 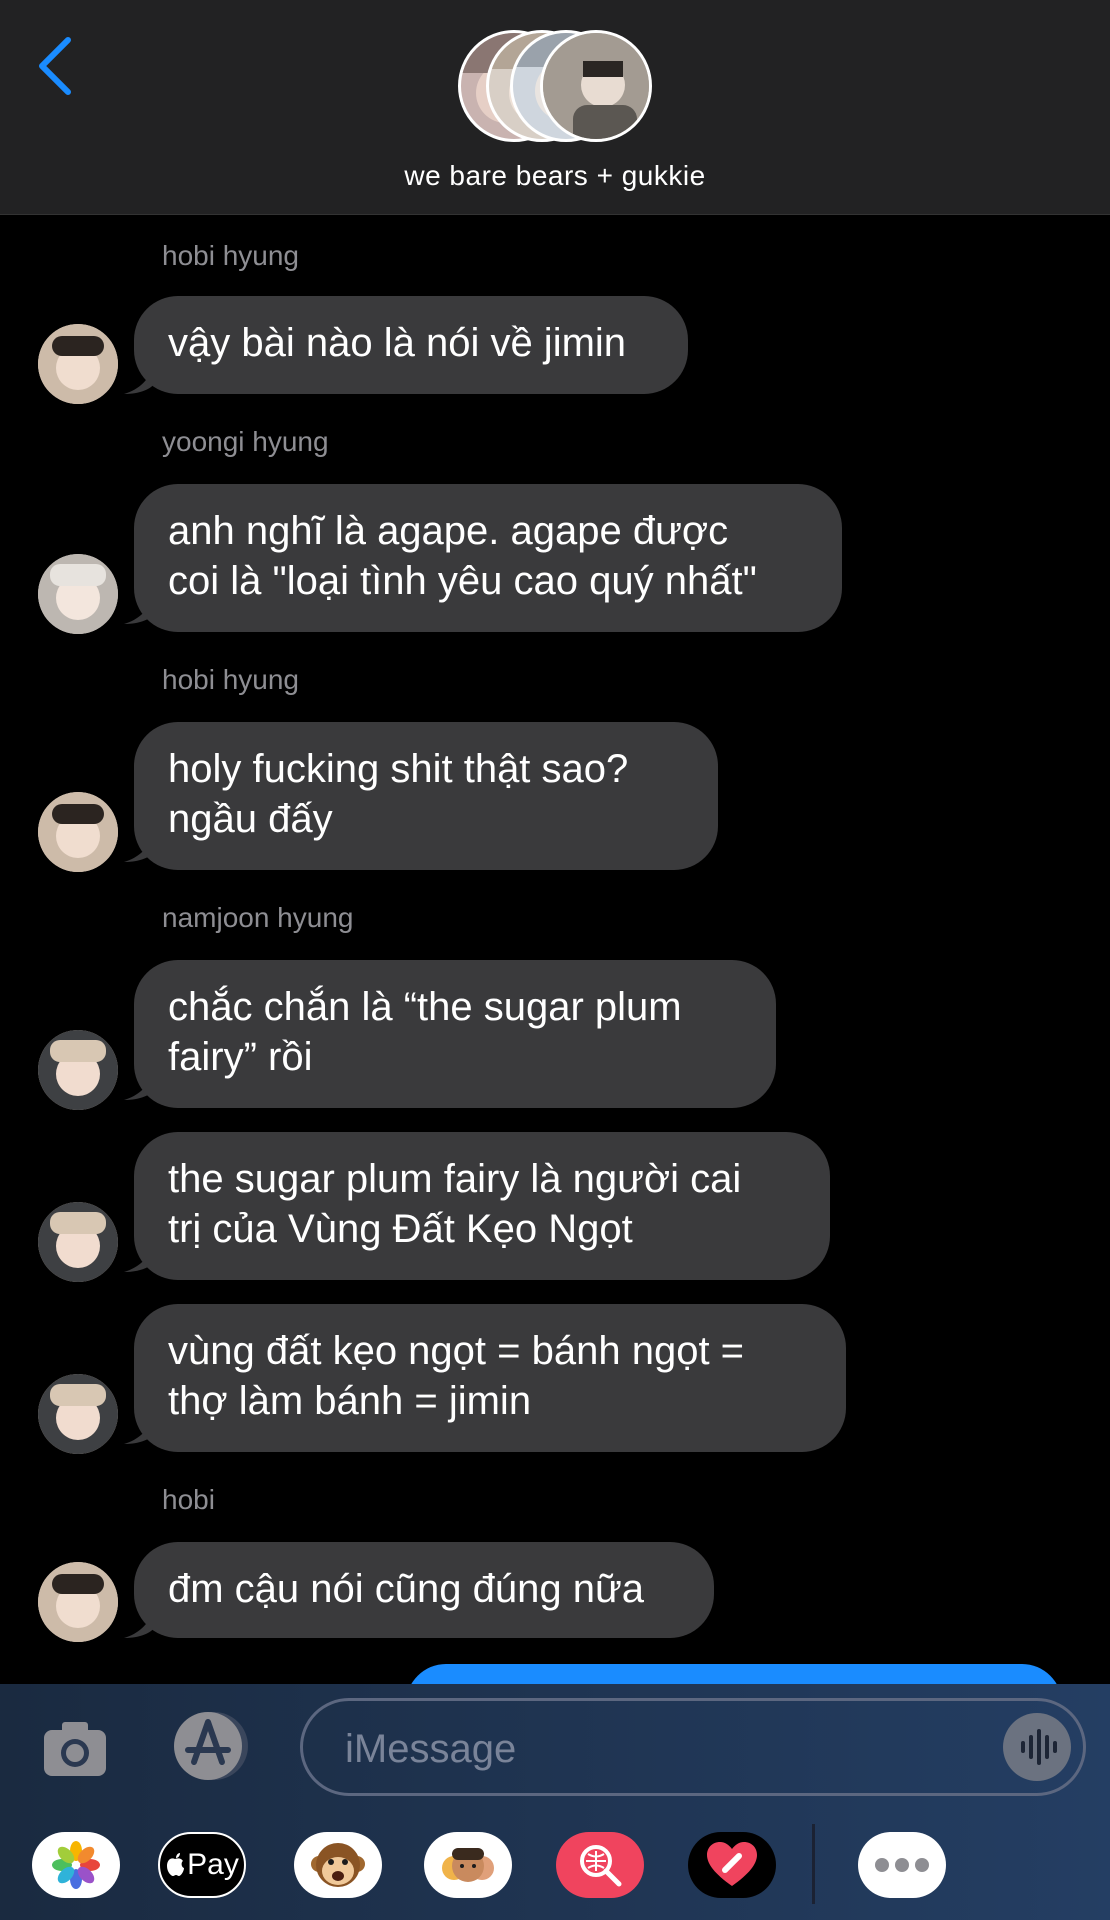 I want to click on monkey-animoji-icon, so click(x=338, y=1865).